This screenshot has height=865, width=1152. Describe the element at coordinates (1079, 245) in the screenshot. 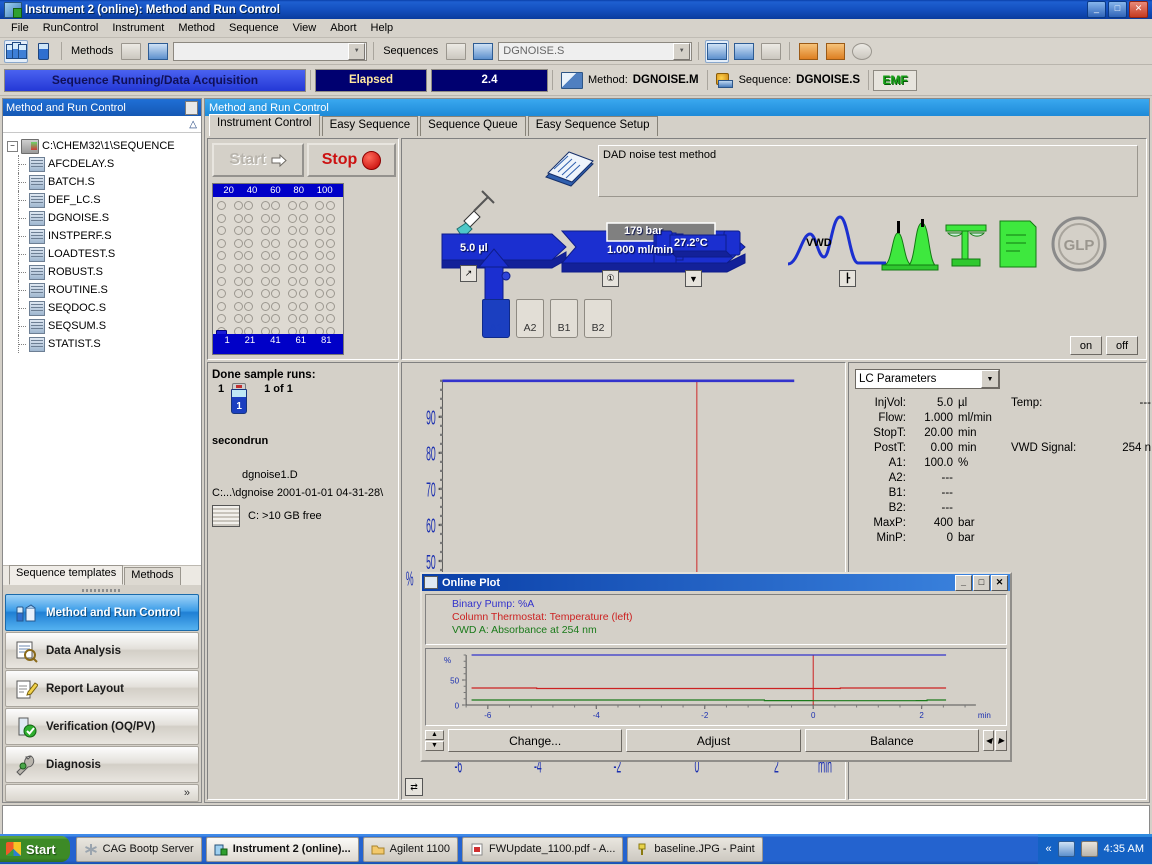

I see `glp-icon: GLP` at that location.